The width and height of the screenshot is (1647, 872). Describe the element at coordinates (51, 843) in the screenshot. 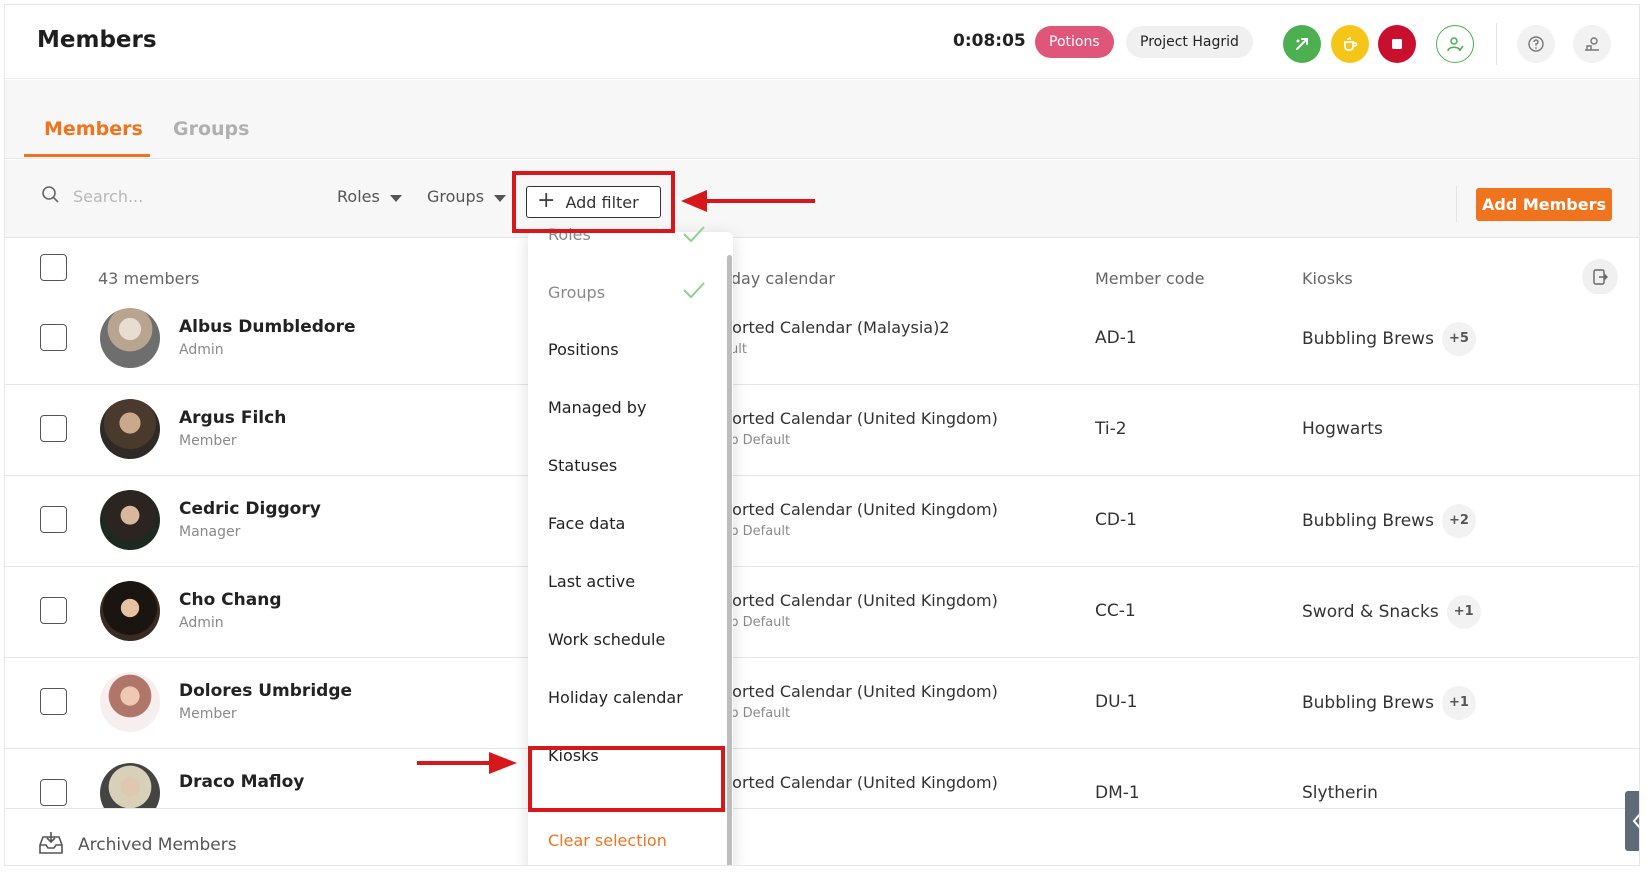

I see `archive-icon` at that location.